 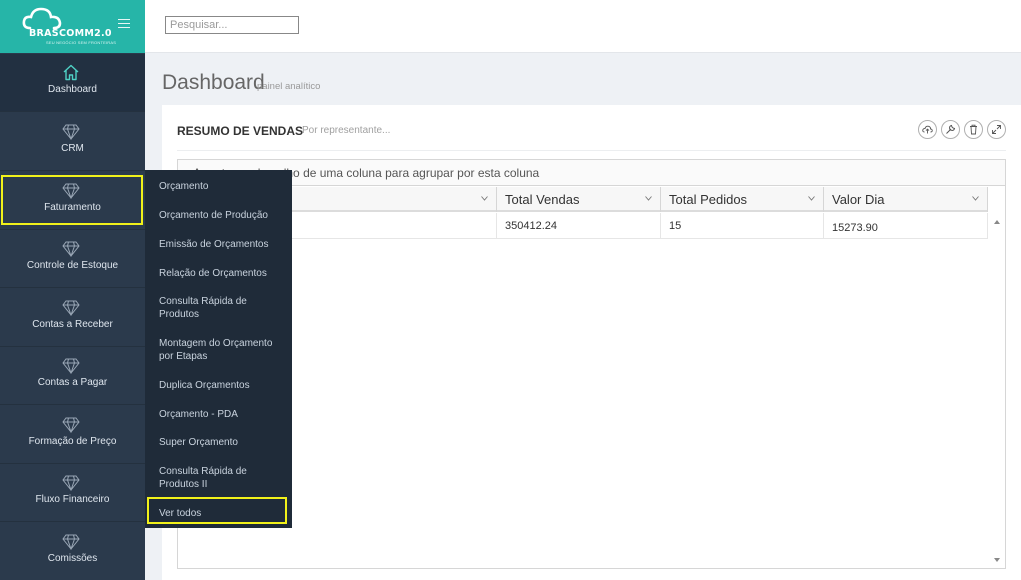 I want to click on sidebar-item-label: Controle de Estoque, so click(x=72, y=265).